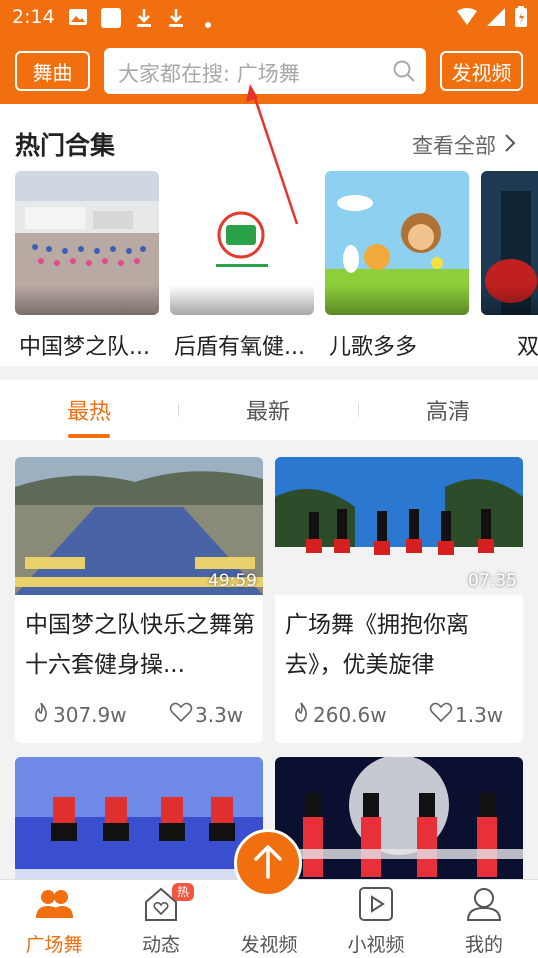 The height and width of the screenshot is (958, 538). What do you see at coordinates (510, 145) in the screenshot?
I see `chevron-right-icon` at bounding box center [510, 145].